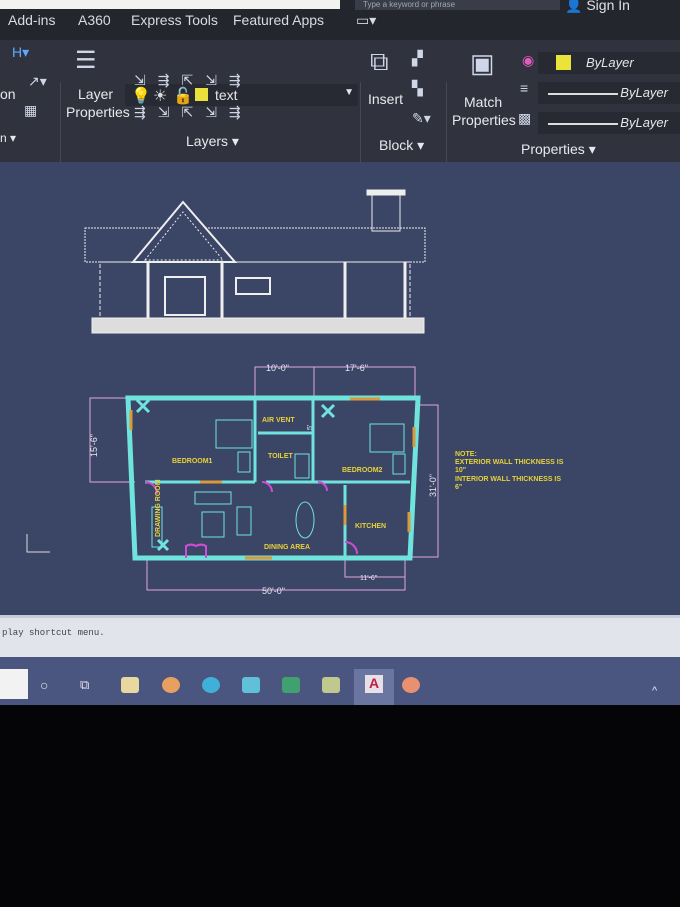  Describe the element at coordinates (457, 5) in the screenshot. I see `search-input: Type a keyword or phrase` at that location.